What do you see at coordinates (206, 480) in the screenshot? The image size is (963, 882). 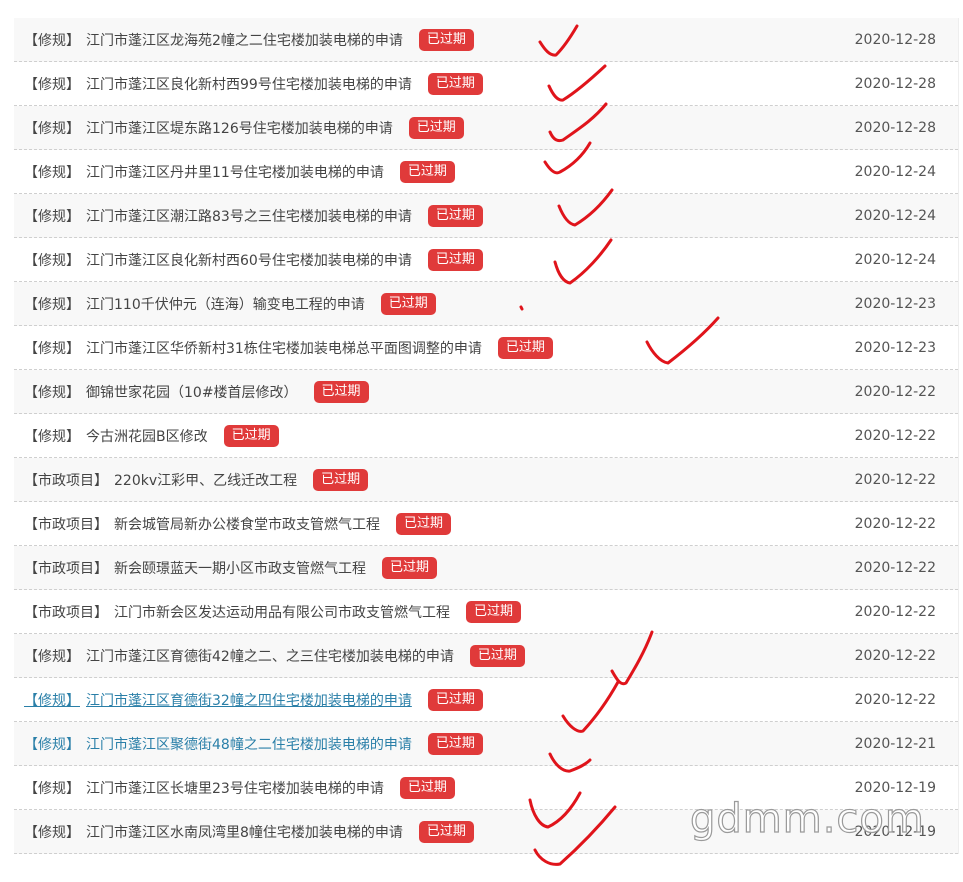 I see `item-title-text: 220kv江彩甲、乙线迁改工程` at bounding box center [206, 480].